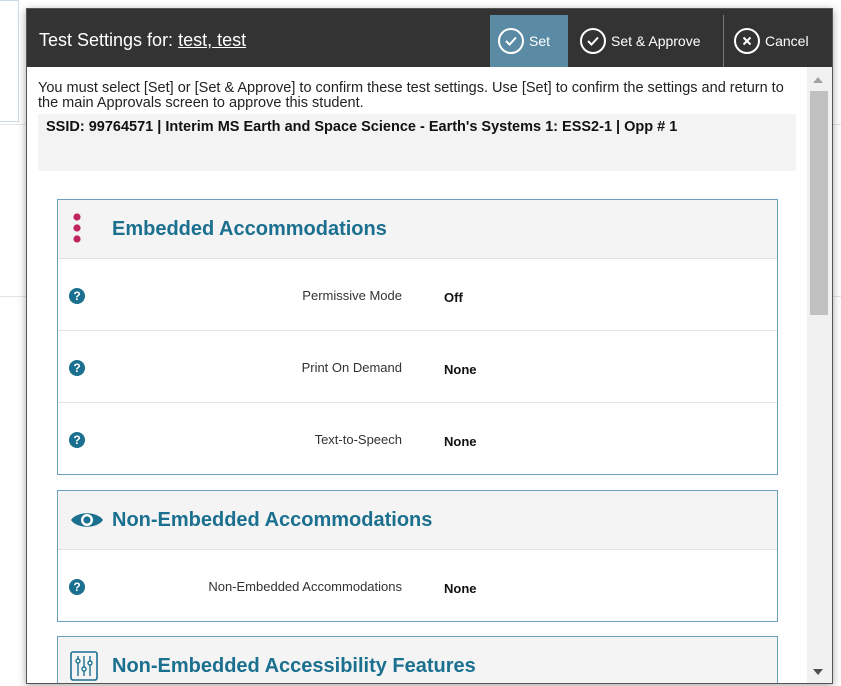  I want to click on scroll-down-arrow-icon, so click(818, 672).